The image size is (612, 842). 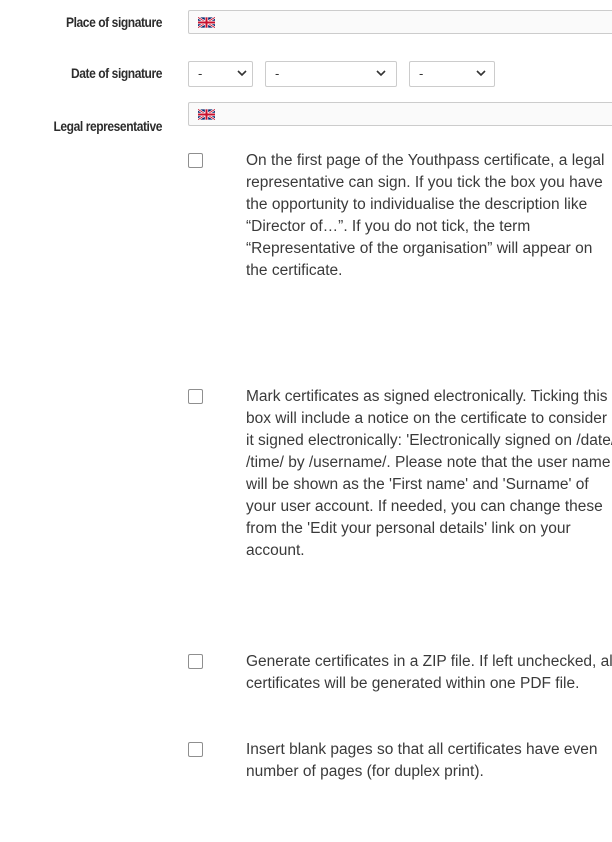 What do you see at coordinates (331, 74) in the screenshot?
I see `month-select: -` at bounding box center [331, 74].